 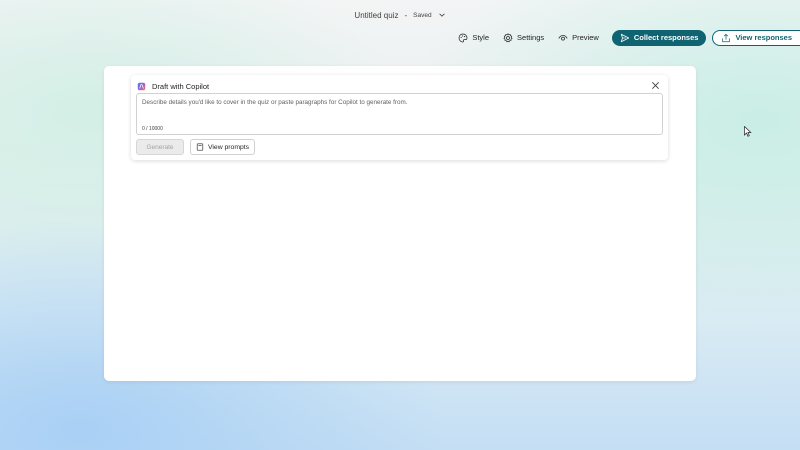 I want to click on copilot-panel-header: Draft with Copilot, so click(x=399, y=86).